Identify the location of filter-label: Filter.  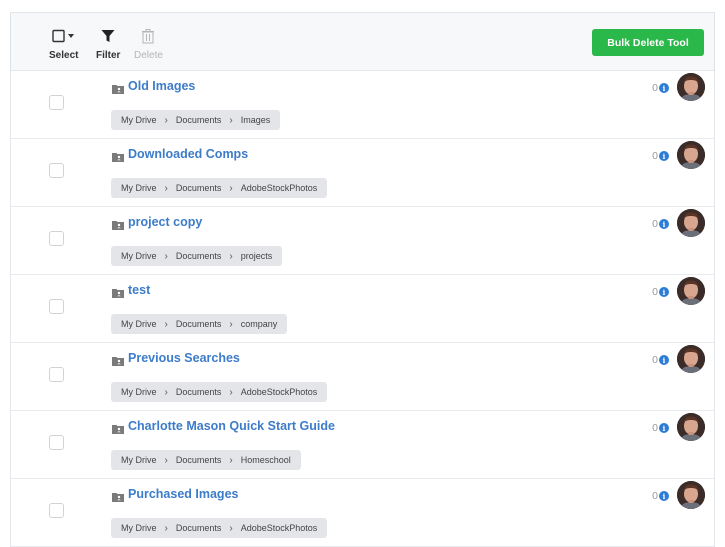
(108, 55).